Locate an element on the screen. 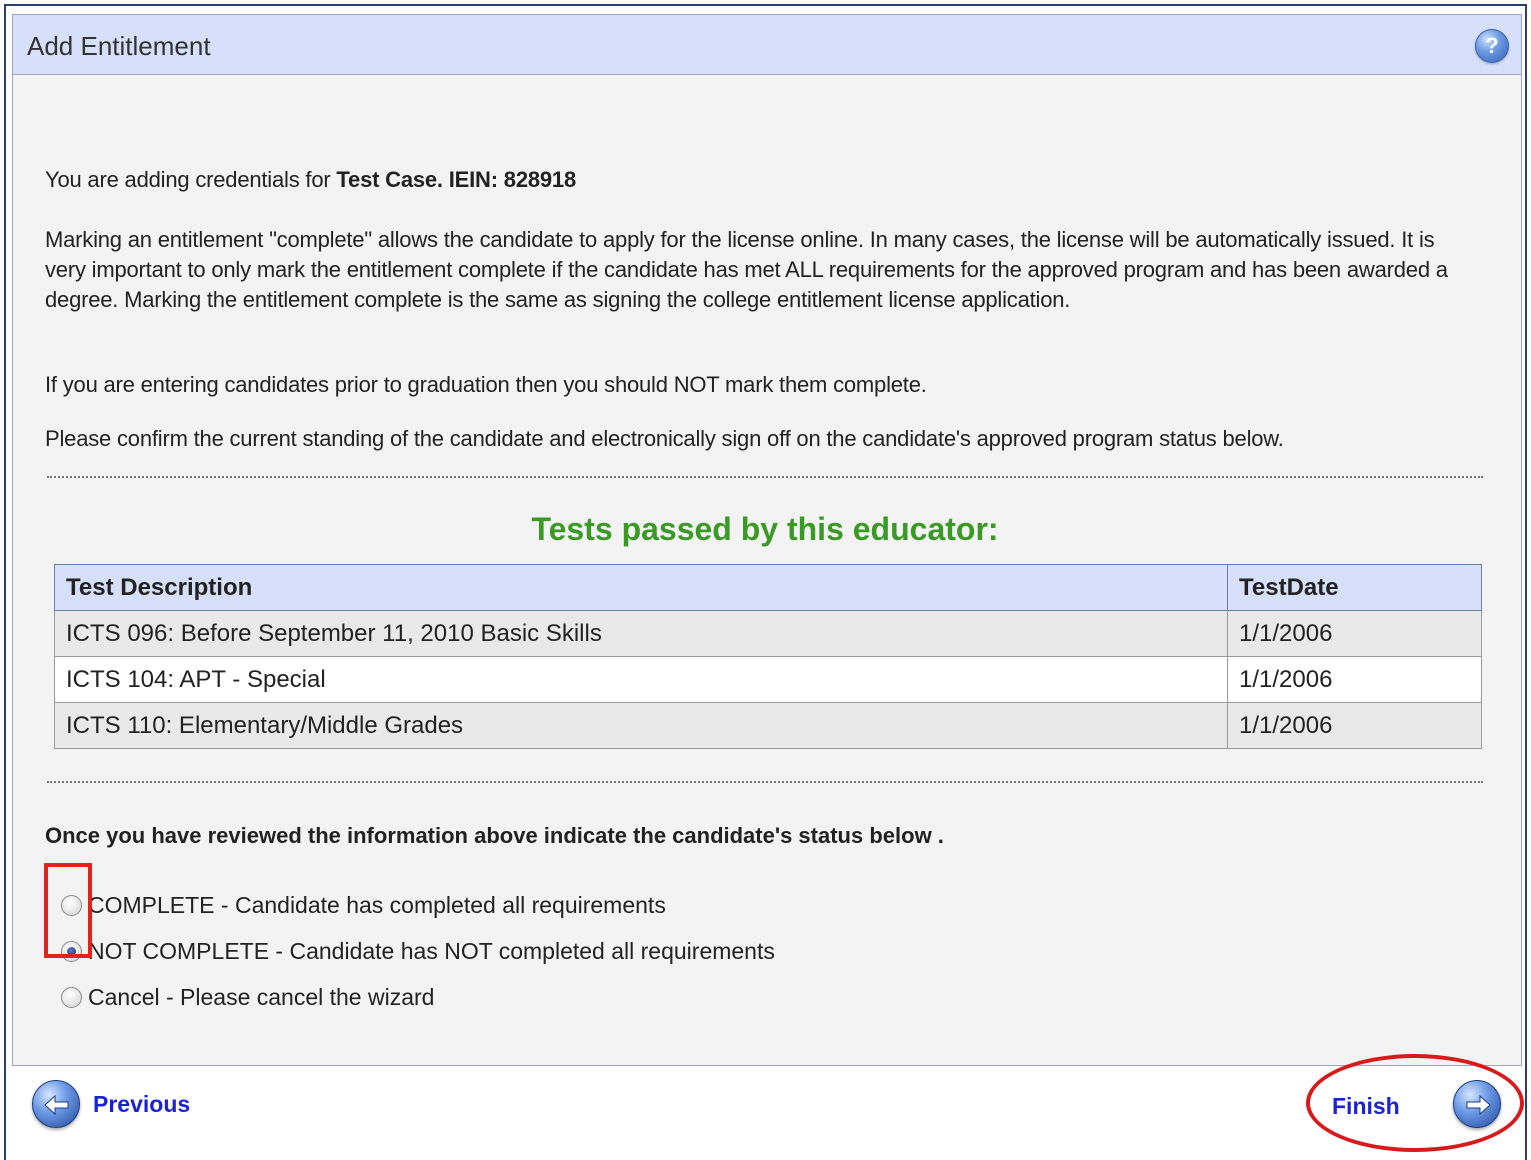  table-row: ICTS 104: APT - Special 1/1/2006 is located at coordinates (768, 679).